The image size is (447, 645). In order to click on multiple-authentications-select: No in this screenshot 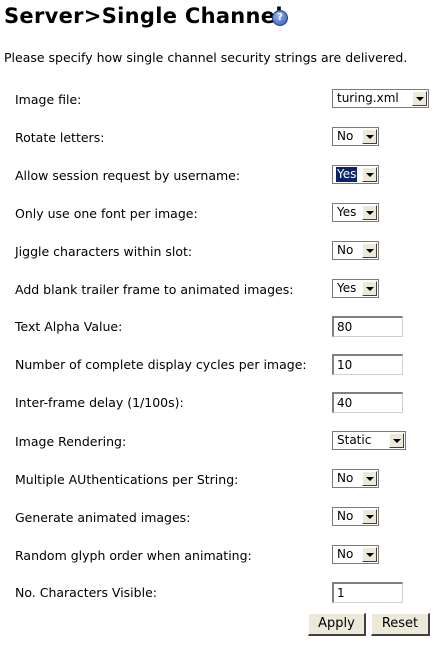, I will do `click(355, 478)`.